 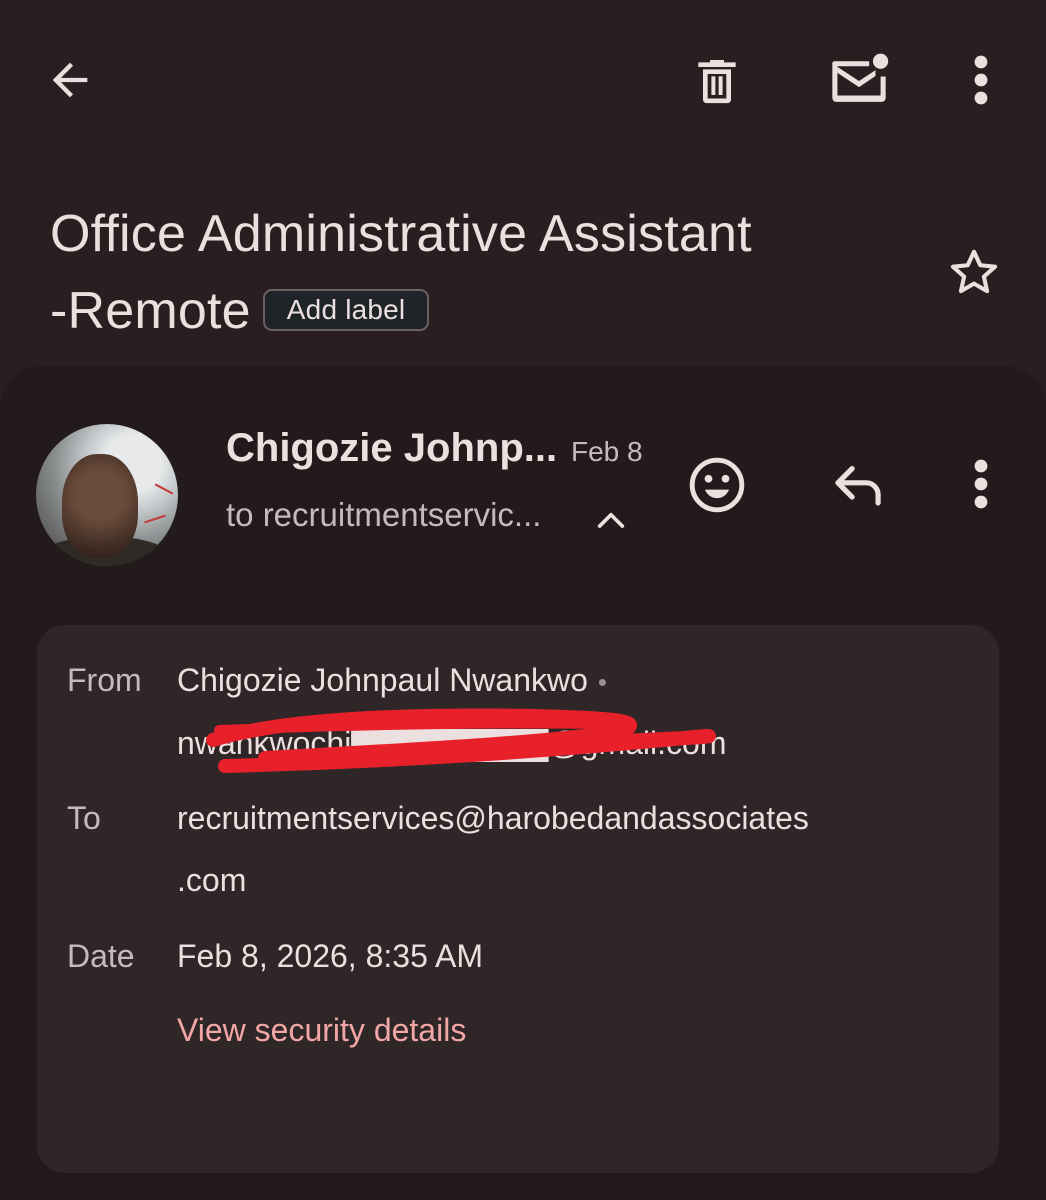 I want to click on reply-button, so click(x=858, y=486).